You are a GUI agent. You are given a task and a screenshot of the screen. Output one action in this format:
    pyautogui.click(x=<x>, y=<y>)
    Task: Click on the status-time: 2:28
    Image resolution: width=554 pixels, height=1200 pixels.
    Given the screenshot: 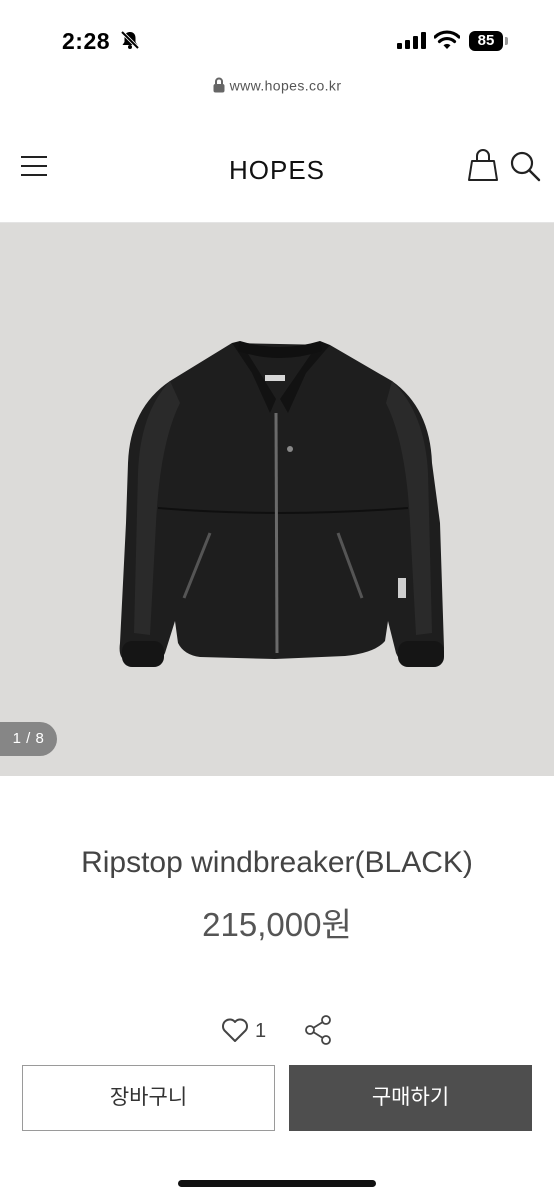 What is the action you would take?
    pyautogui.click(x=86, y=41)
    